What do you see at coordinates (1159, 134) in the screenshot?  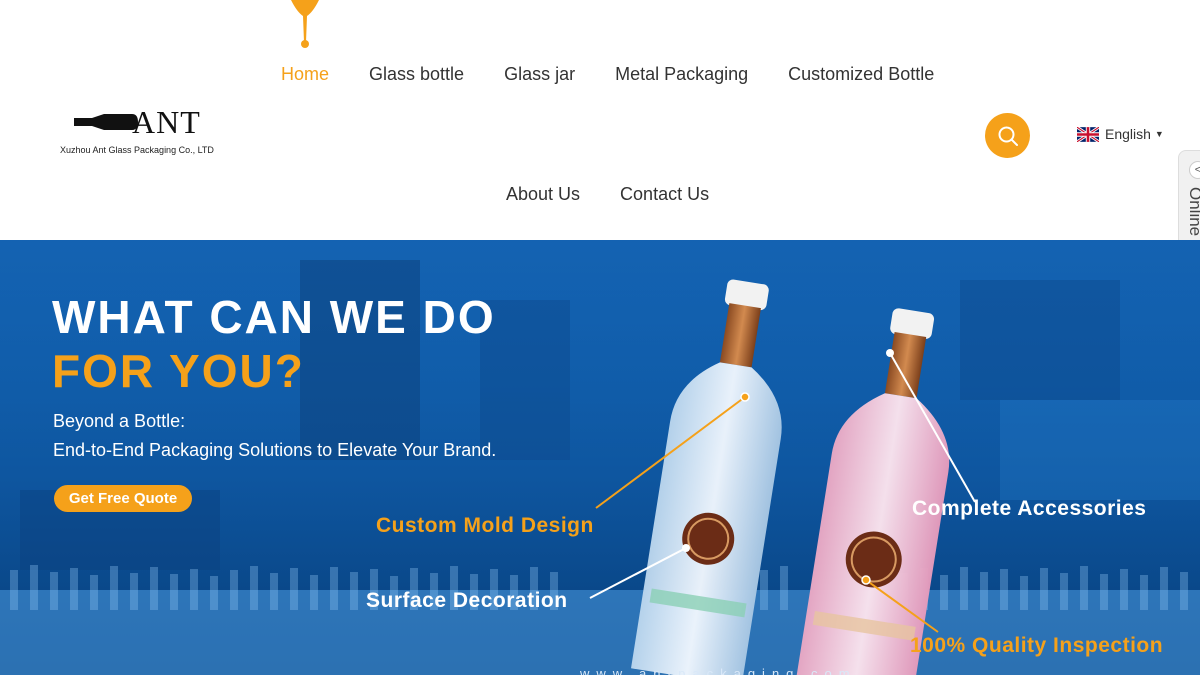 I see `caret-down-icon: ▼` at bounding box center [1159, 134].